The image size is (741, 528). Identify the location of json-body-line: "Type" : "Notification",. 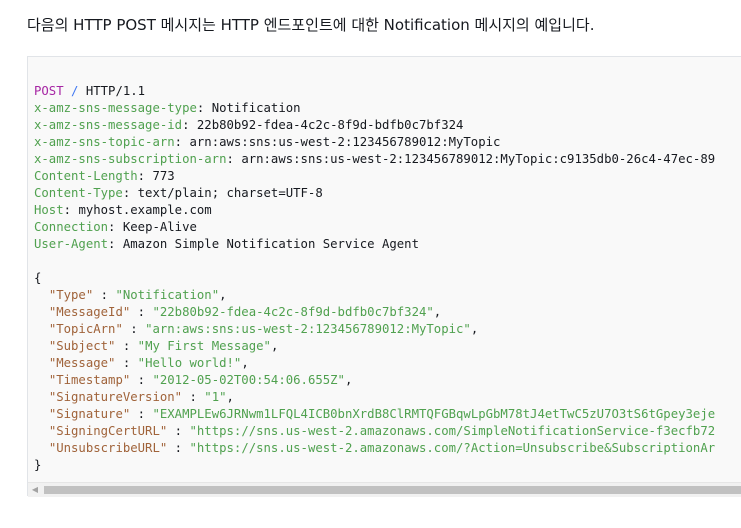
(137, 295).